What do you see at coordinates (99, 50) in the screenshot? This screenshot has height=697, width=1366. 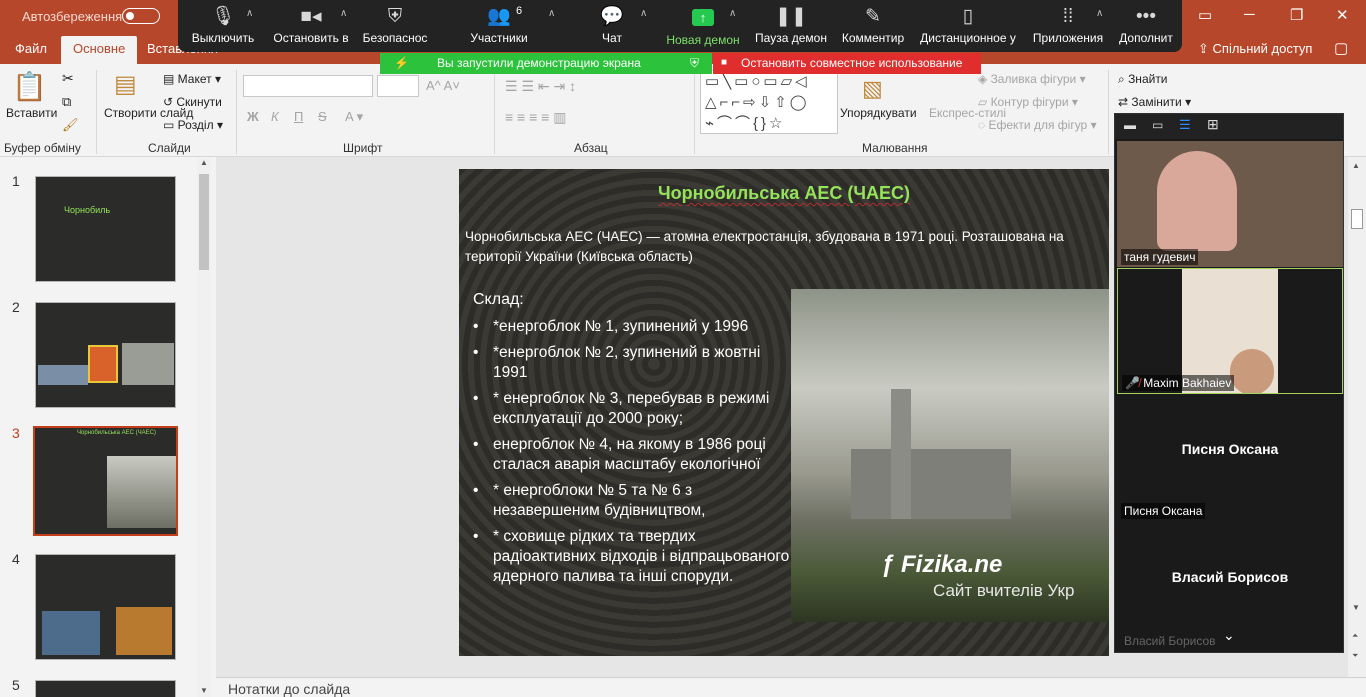 I see `tab-home: Основне` at bounding box center [99, 50].